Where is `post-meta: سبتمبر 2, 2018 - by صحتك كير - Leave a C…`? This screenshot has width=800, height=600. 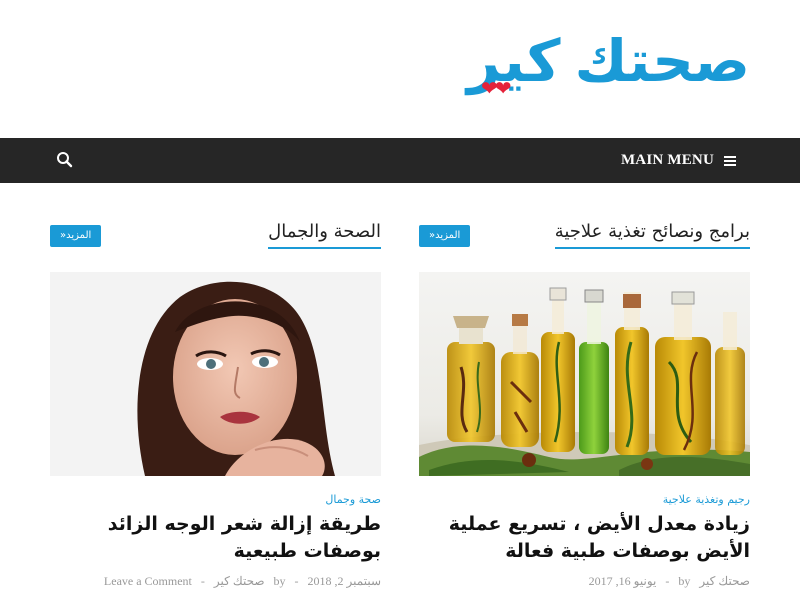
post-meta: سبتمبر 2, 2018 - by صحتك كير - Leave a C… is located at coordinates (242, 581).